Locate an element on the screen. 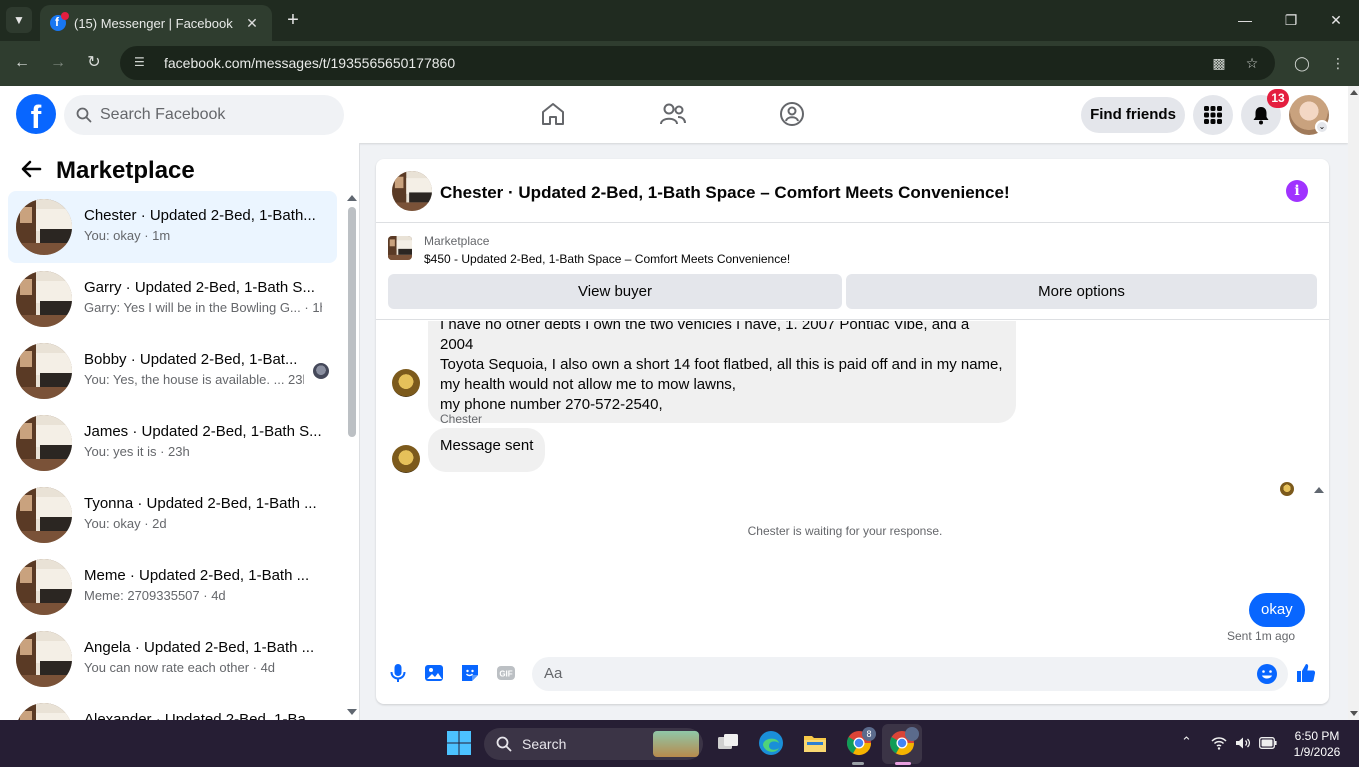 This screenshot has width=1359, height=767. message-text: Message sent is located at coordinates (487, 445).